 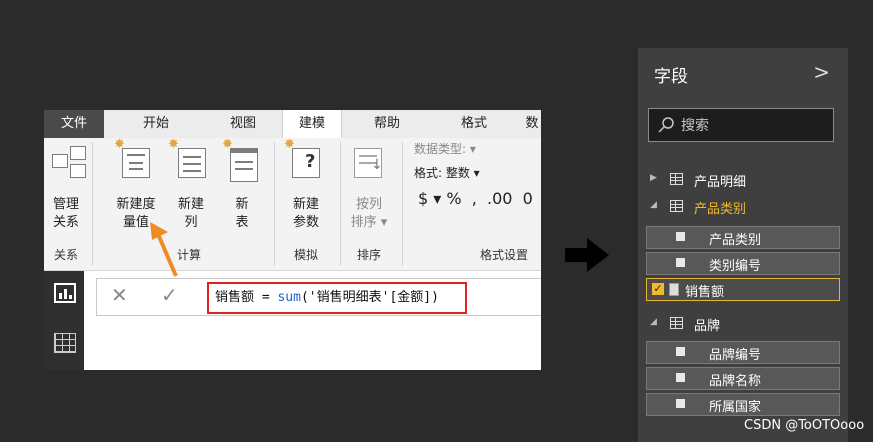 What do you see at coordinates (804, 425) in the screenshot?
I see `watermark: CSDN @ToOTOooo` at bounding box center [804, 425].